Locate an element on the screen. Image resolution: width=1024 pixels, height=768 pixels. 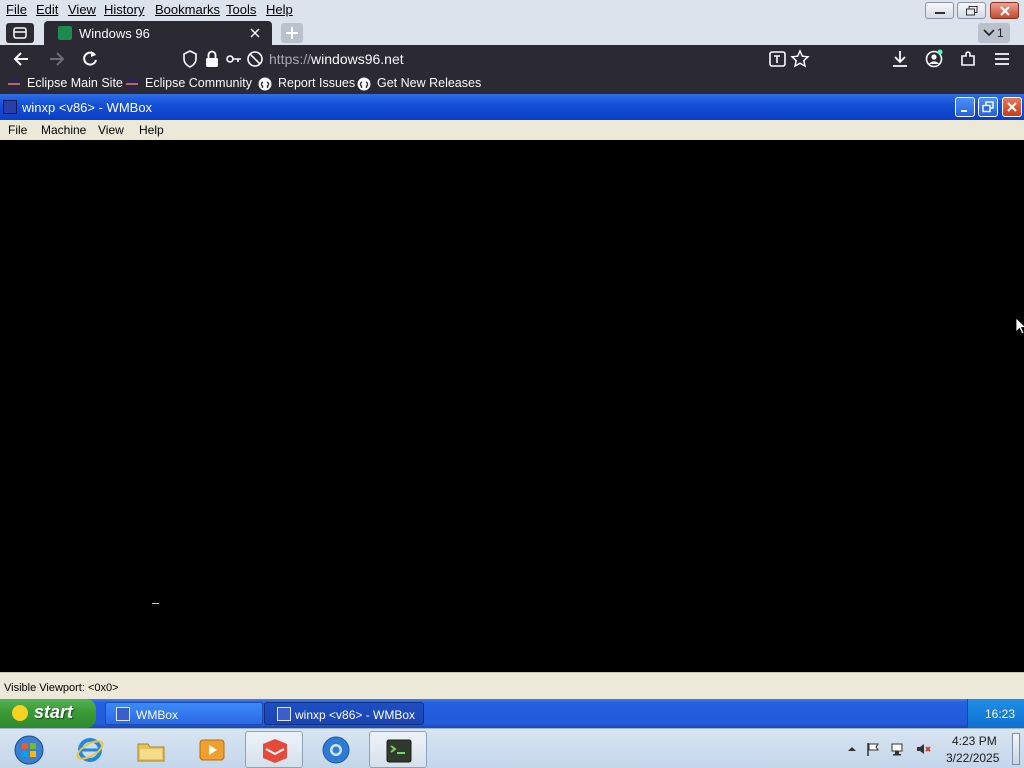
vm-menu-machine: Machine is located at coordinates (63, 130).